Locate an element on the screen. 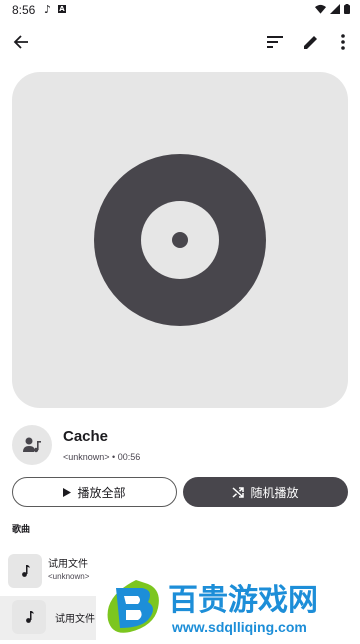 This screenshot has height=644, width=360. artist-music-icon is located at coordinates (32, 445).